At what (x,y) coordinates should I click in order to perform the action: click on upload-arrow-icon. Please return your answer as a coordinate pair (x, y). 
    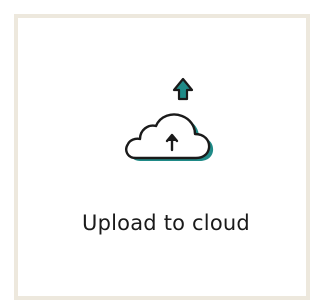
    Looking at the image, I should click on (183, 89).